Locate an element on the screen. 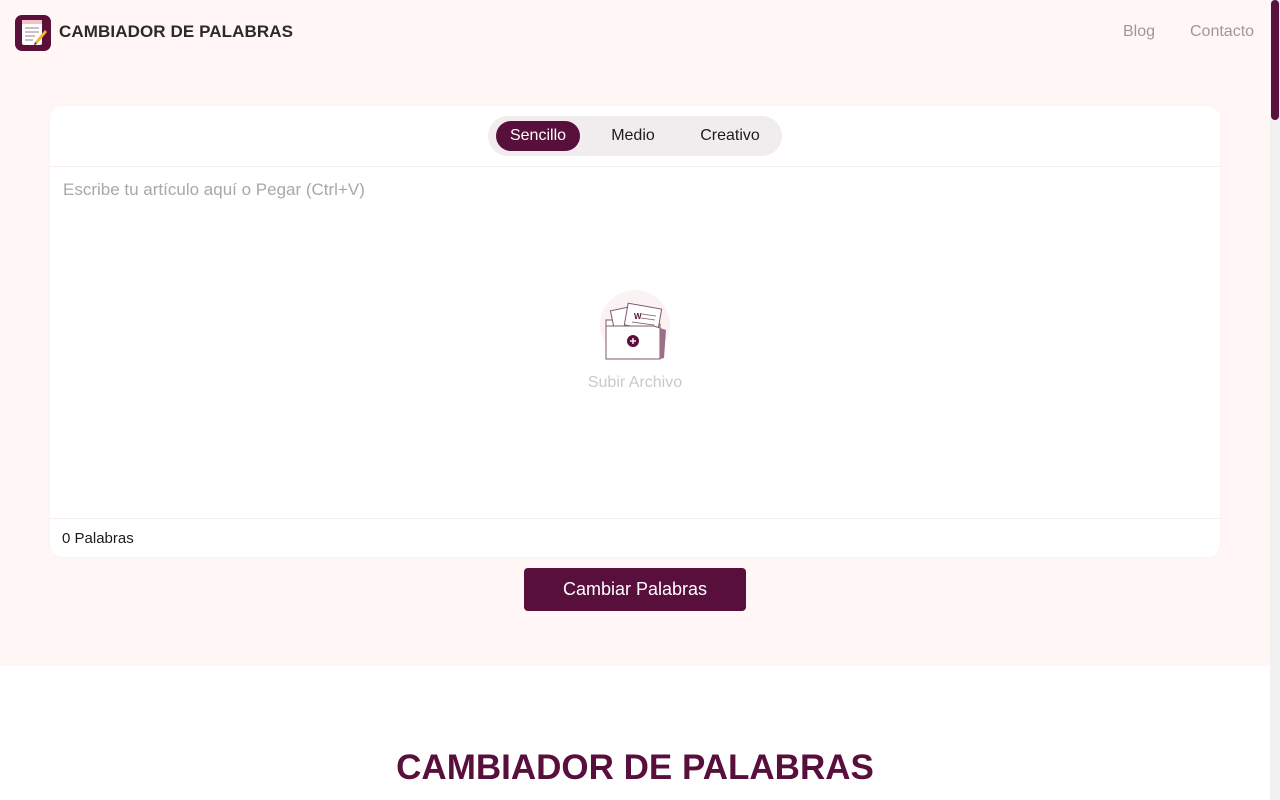 This screenshot has width=1280, height=800. tab-sencillo: Sencillo is located at coordinates (538, 136).